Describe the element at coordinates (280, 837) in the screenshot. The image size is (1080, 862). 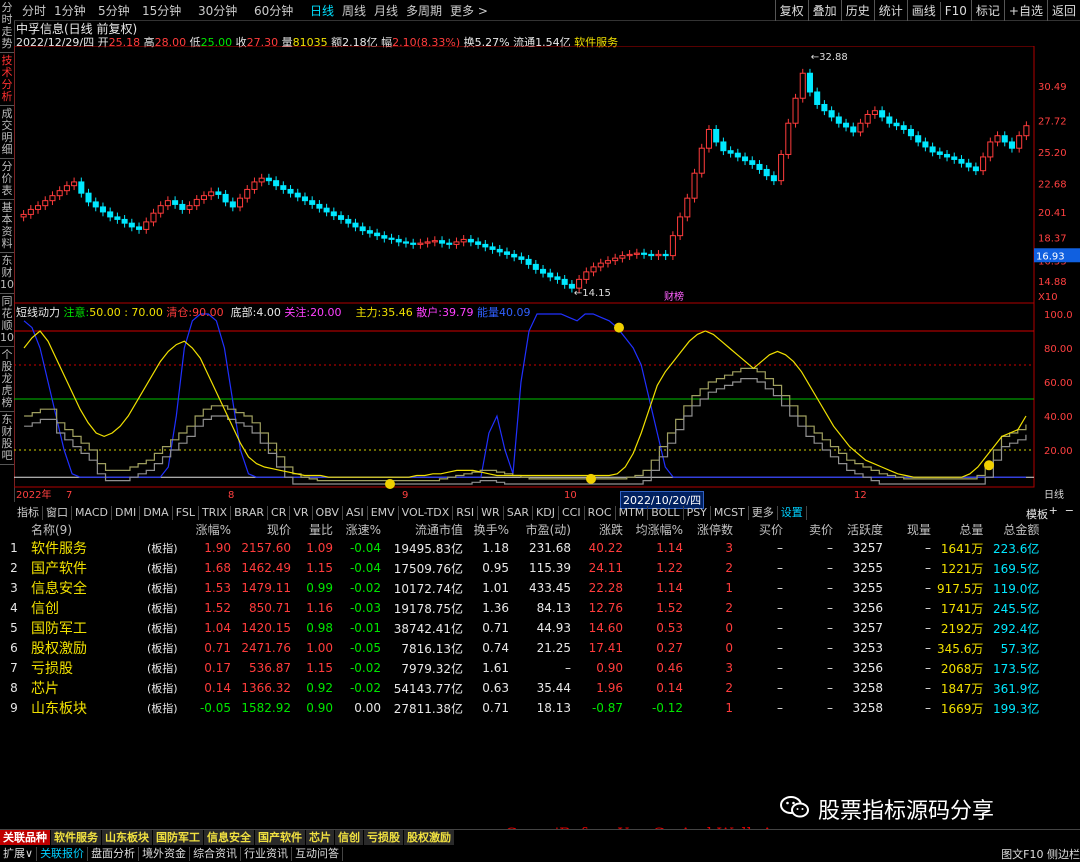
I see `related-tab: 国产软件` at that location.